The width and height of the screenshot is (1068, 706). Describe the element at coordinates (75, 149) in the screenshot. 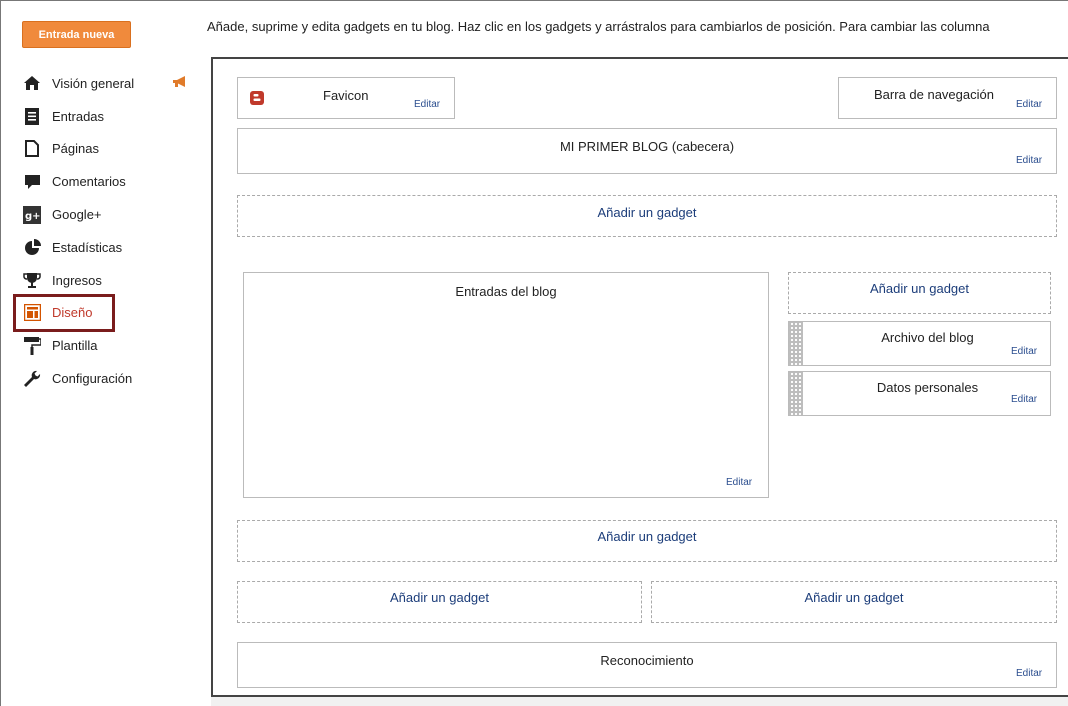

I see `sidebar-item-label: Páginas` at that location.